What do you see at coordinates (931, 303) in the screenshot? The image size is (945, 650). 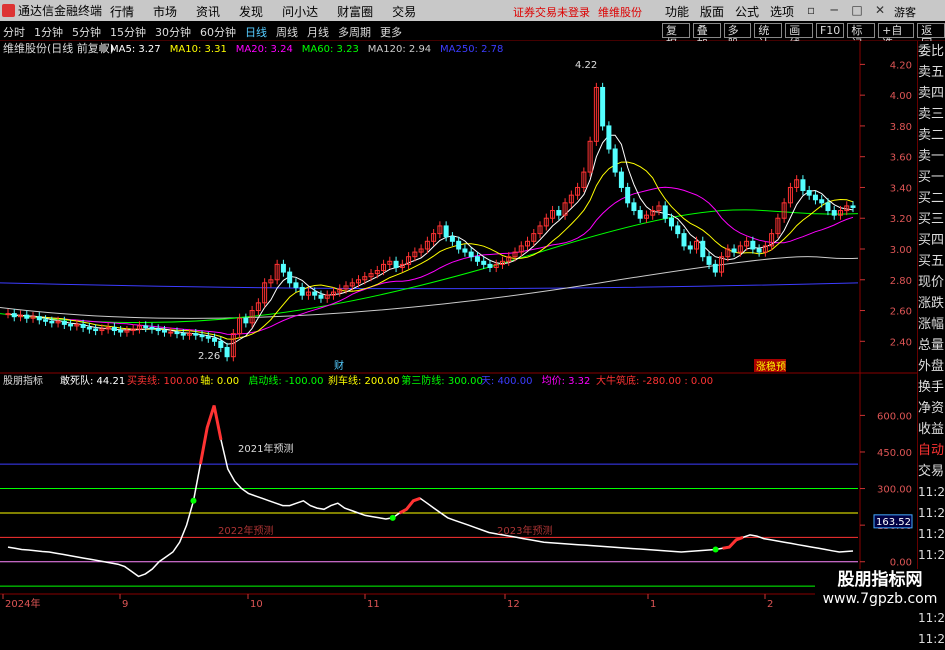 I see `quote-field-label: 涨跌` at bounding box center [931, 303].